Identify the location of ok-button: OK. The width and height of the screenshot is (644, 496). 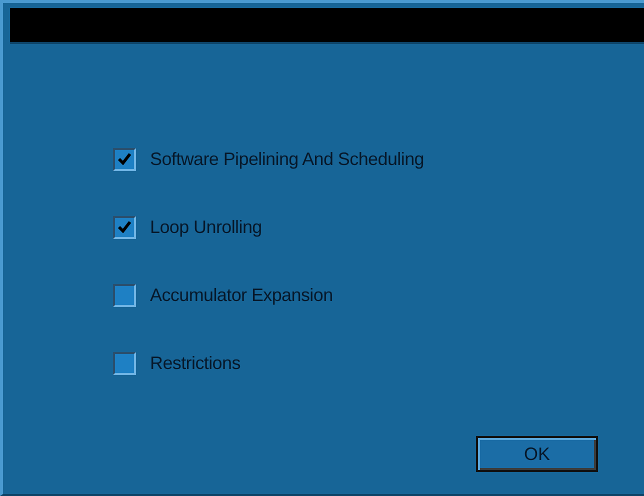
(537, 454).